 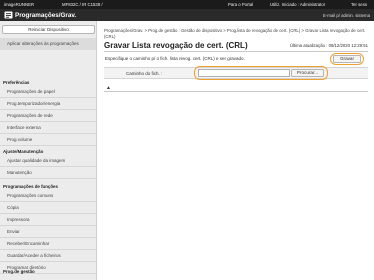 I want to click on app-title: Programações/Grav., so click(x=46, y=15).